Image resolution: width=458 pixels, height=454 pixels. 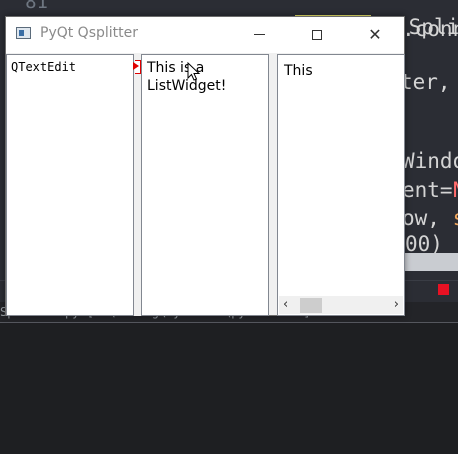 What do you see at coordinates (89, 33) in the screenshot?
I see `window-title: PyQt Qsplitter` at bounding box center [89, 33].